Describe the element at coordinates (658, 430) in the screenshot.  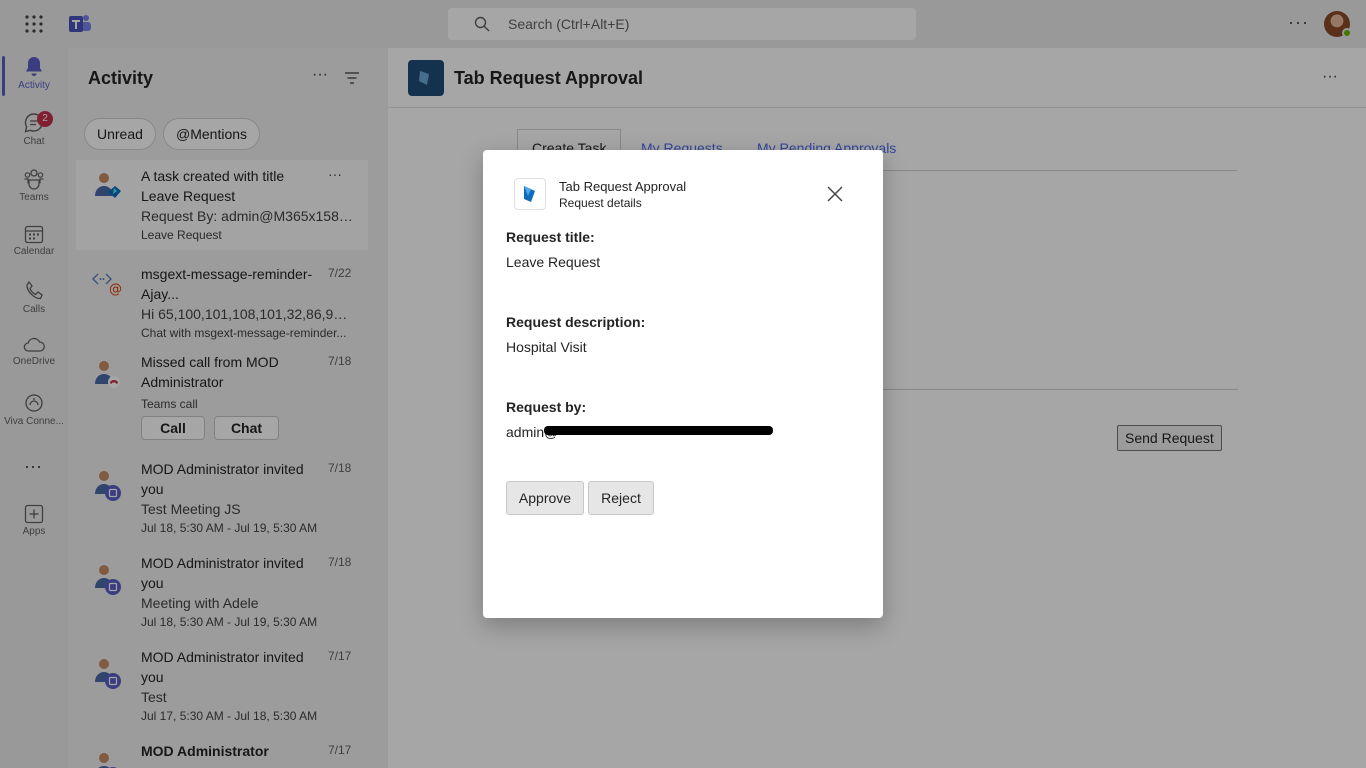
I see `redaction-bar` at that location.